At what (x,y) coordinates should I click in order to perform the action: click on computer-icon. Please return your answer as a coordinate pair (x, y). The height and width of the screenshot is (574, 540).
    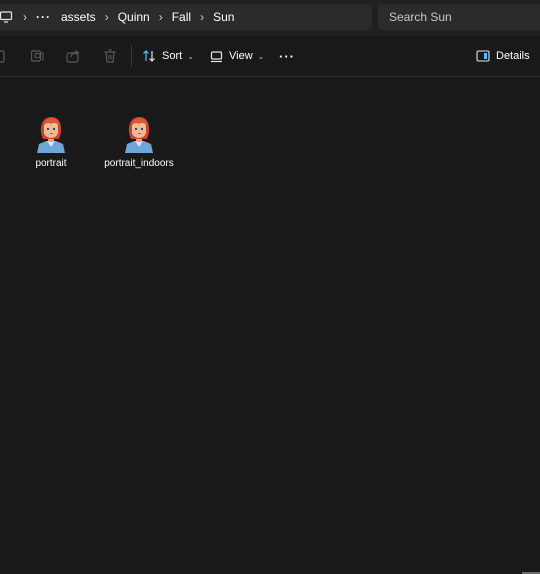
    Looking at the image, I should click on (7, 17).